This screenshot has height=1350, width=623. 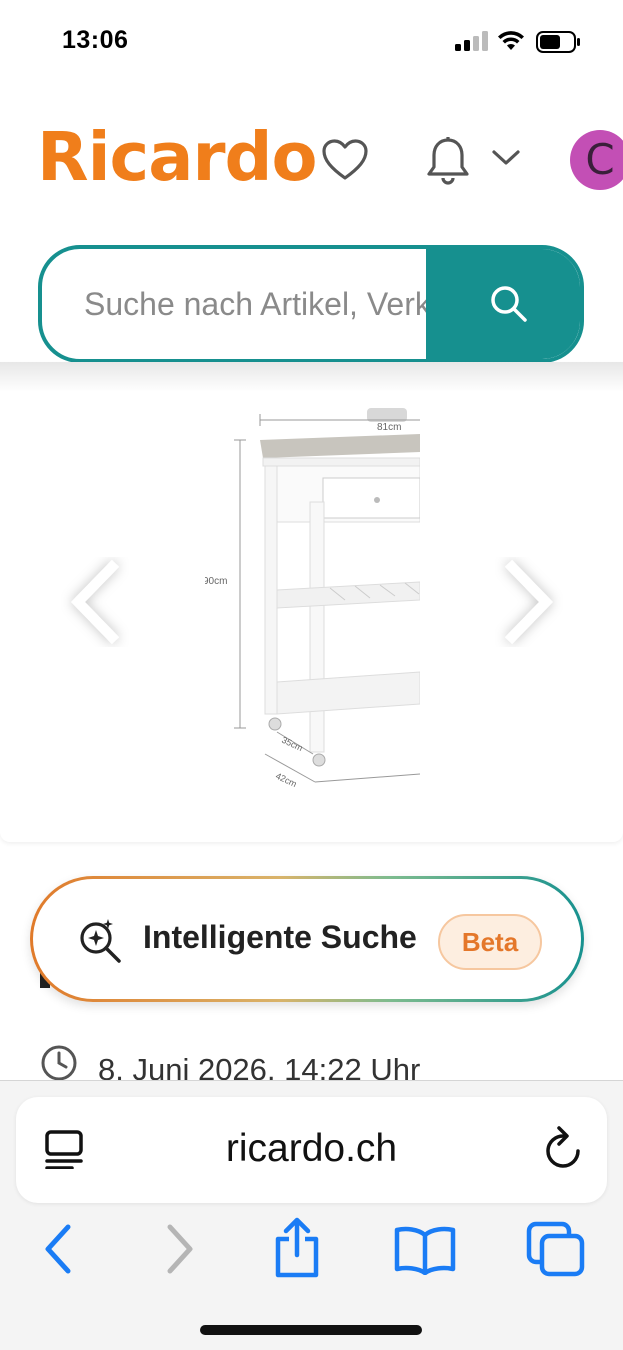 What do you see at coordinates (528, 602) in the screenshot?
I see `next-image-arrow-icon` at bounding box center [528, 602].